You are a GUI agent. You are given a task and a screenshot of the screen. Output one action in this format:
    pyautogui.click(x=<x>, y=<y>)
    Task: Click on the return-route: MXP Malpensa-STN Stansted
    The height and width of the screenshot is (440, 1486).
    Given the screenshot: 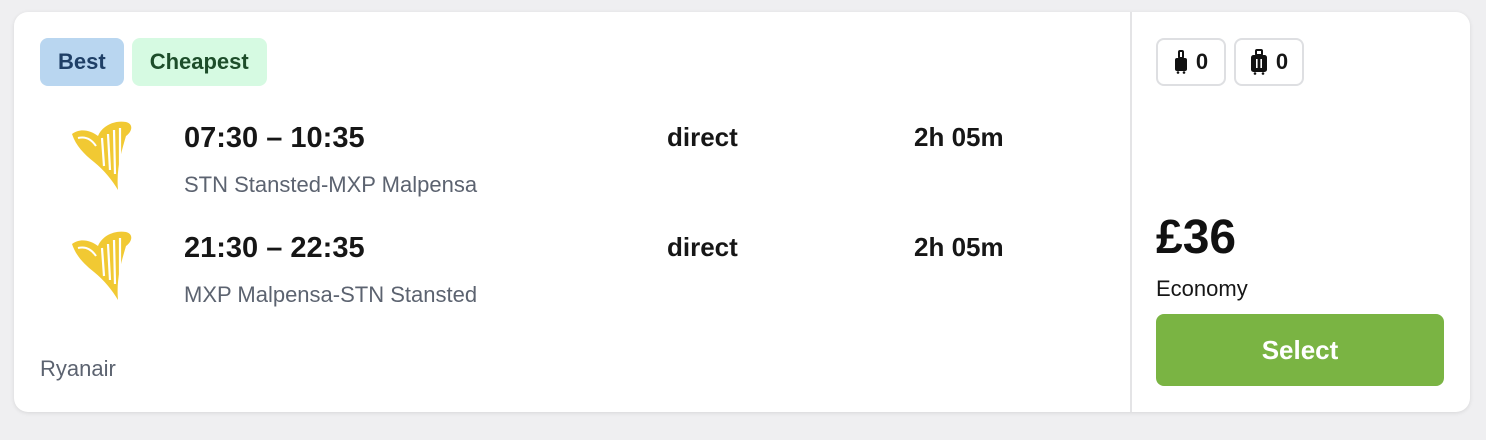 What is the action you would take?
    pyautogui.click(x=331, y=294)
    